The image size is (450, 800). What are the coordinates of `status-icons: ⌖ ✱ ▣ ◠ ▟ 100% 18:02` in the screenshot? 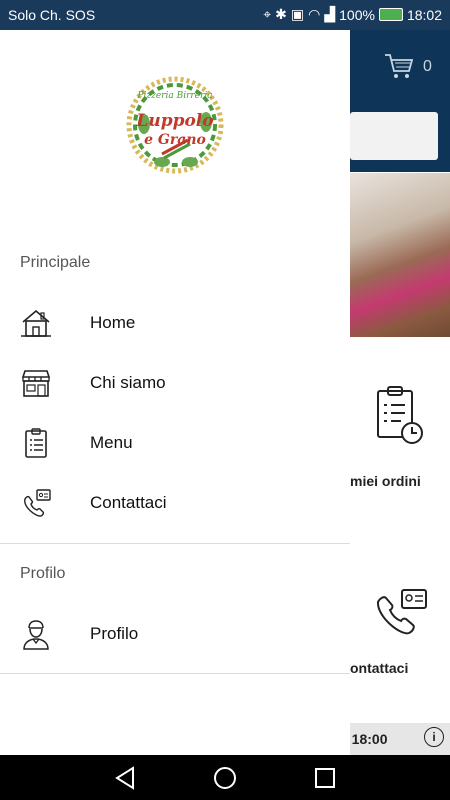 It's located at (352, 14).